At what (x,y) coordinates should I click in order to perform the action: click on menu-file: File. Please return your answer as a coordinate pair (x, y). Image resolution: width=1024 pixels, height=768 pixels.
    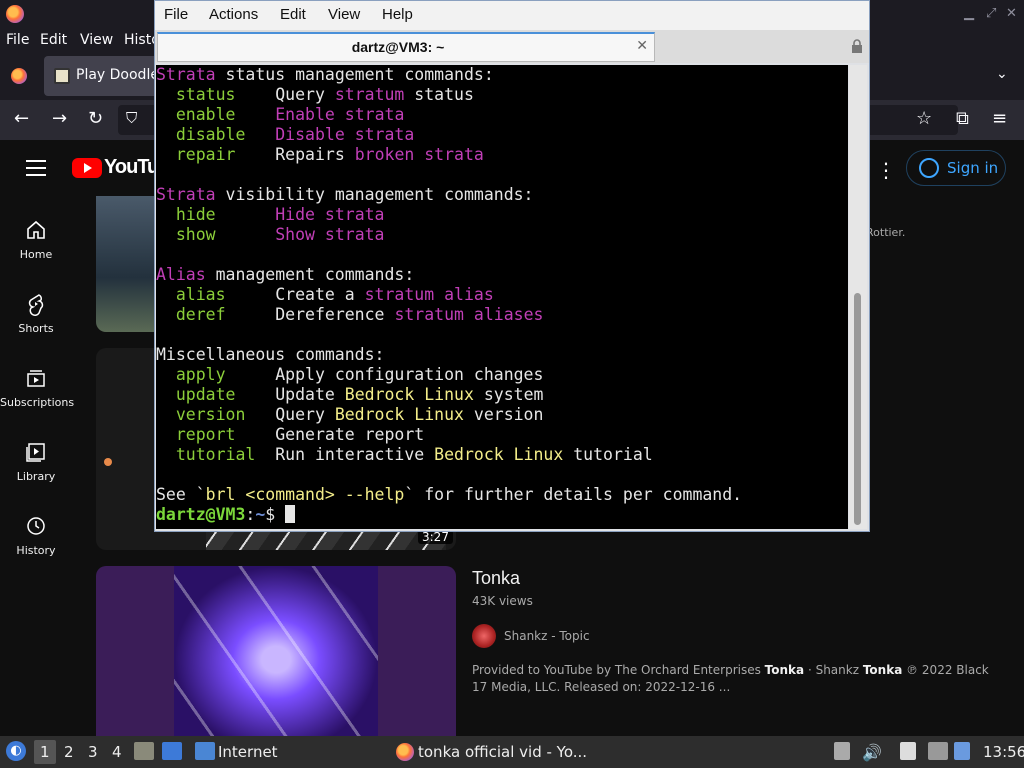
    Looking at the image, I should click on (17, 40).